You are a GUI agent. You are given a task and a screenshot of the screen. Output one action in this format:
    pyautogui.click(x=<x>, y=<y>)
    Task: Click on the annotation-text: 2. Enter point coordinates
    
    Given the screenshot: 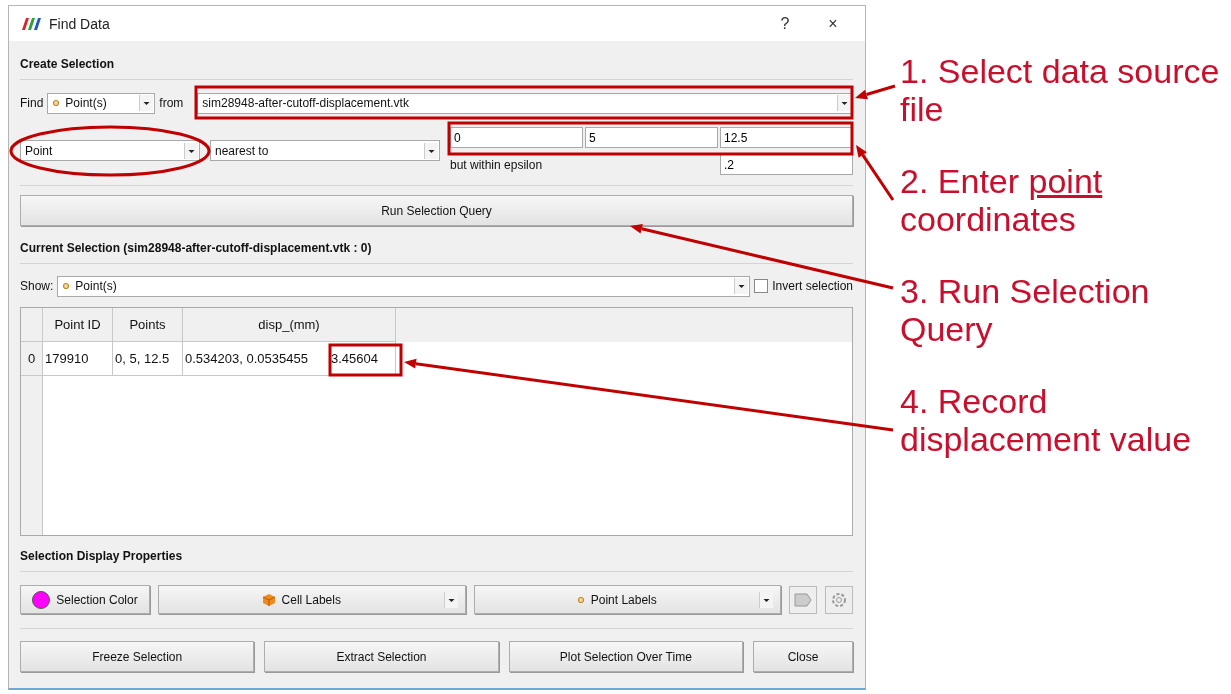 What is the action you would take?
    pyautogui.click(x=1002, y=200)
    